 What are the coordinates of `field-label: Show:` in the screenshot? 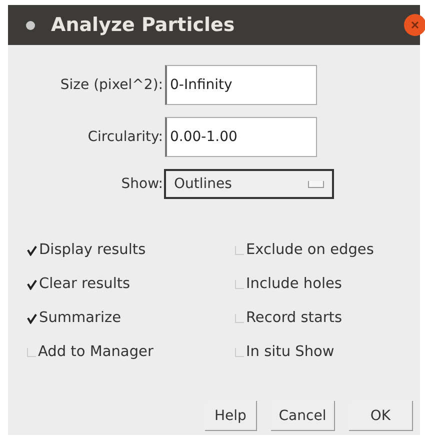 It's located at (142, 184).